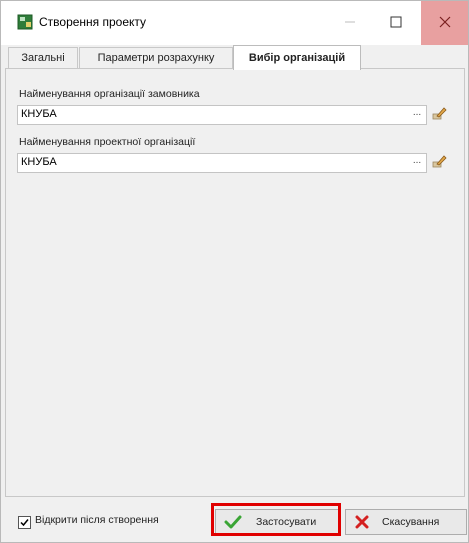 Image resolution: width=469 pixels, height=543 pixels. What do you see at coordinates (39, 114) in the screenshot?
I see `customer-org-value: КНУБА` at bounding box center [39, 114].